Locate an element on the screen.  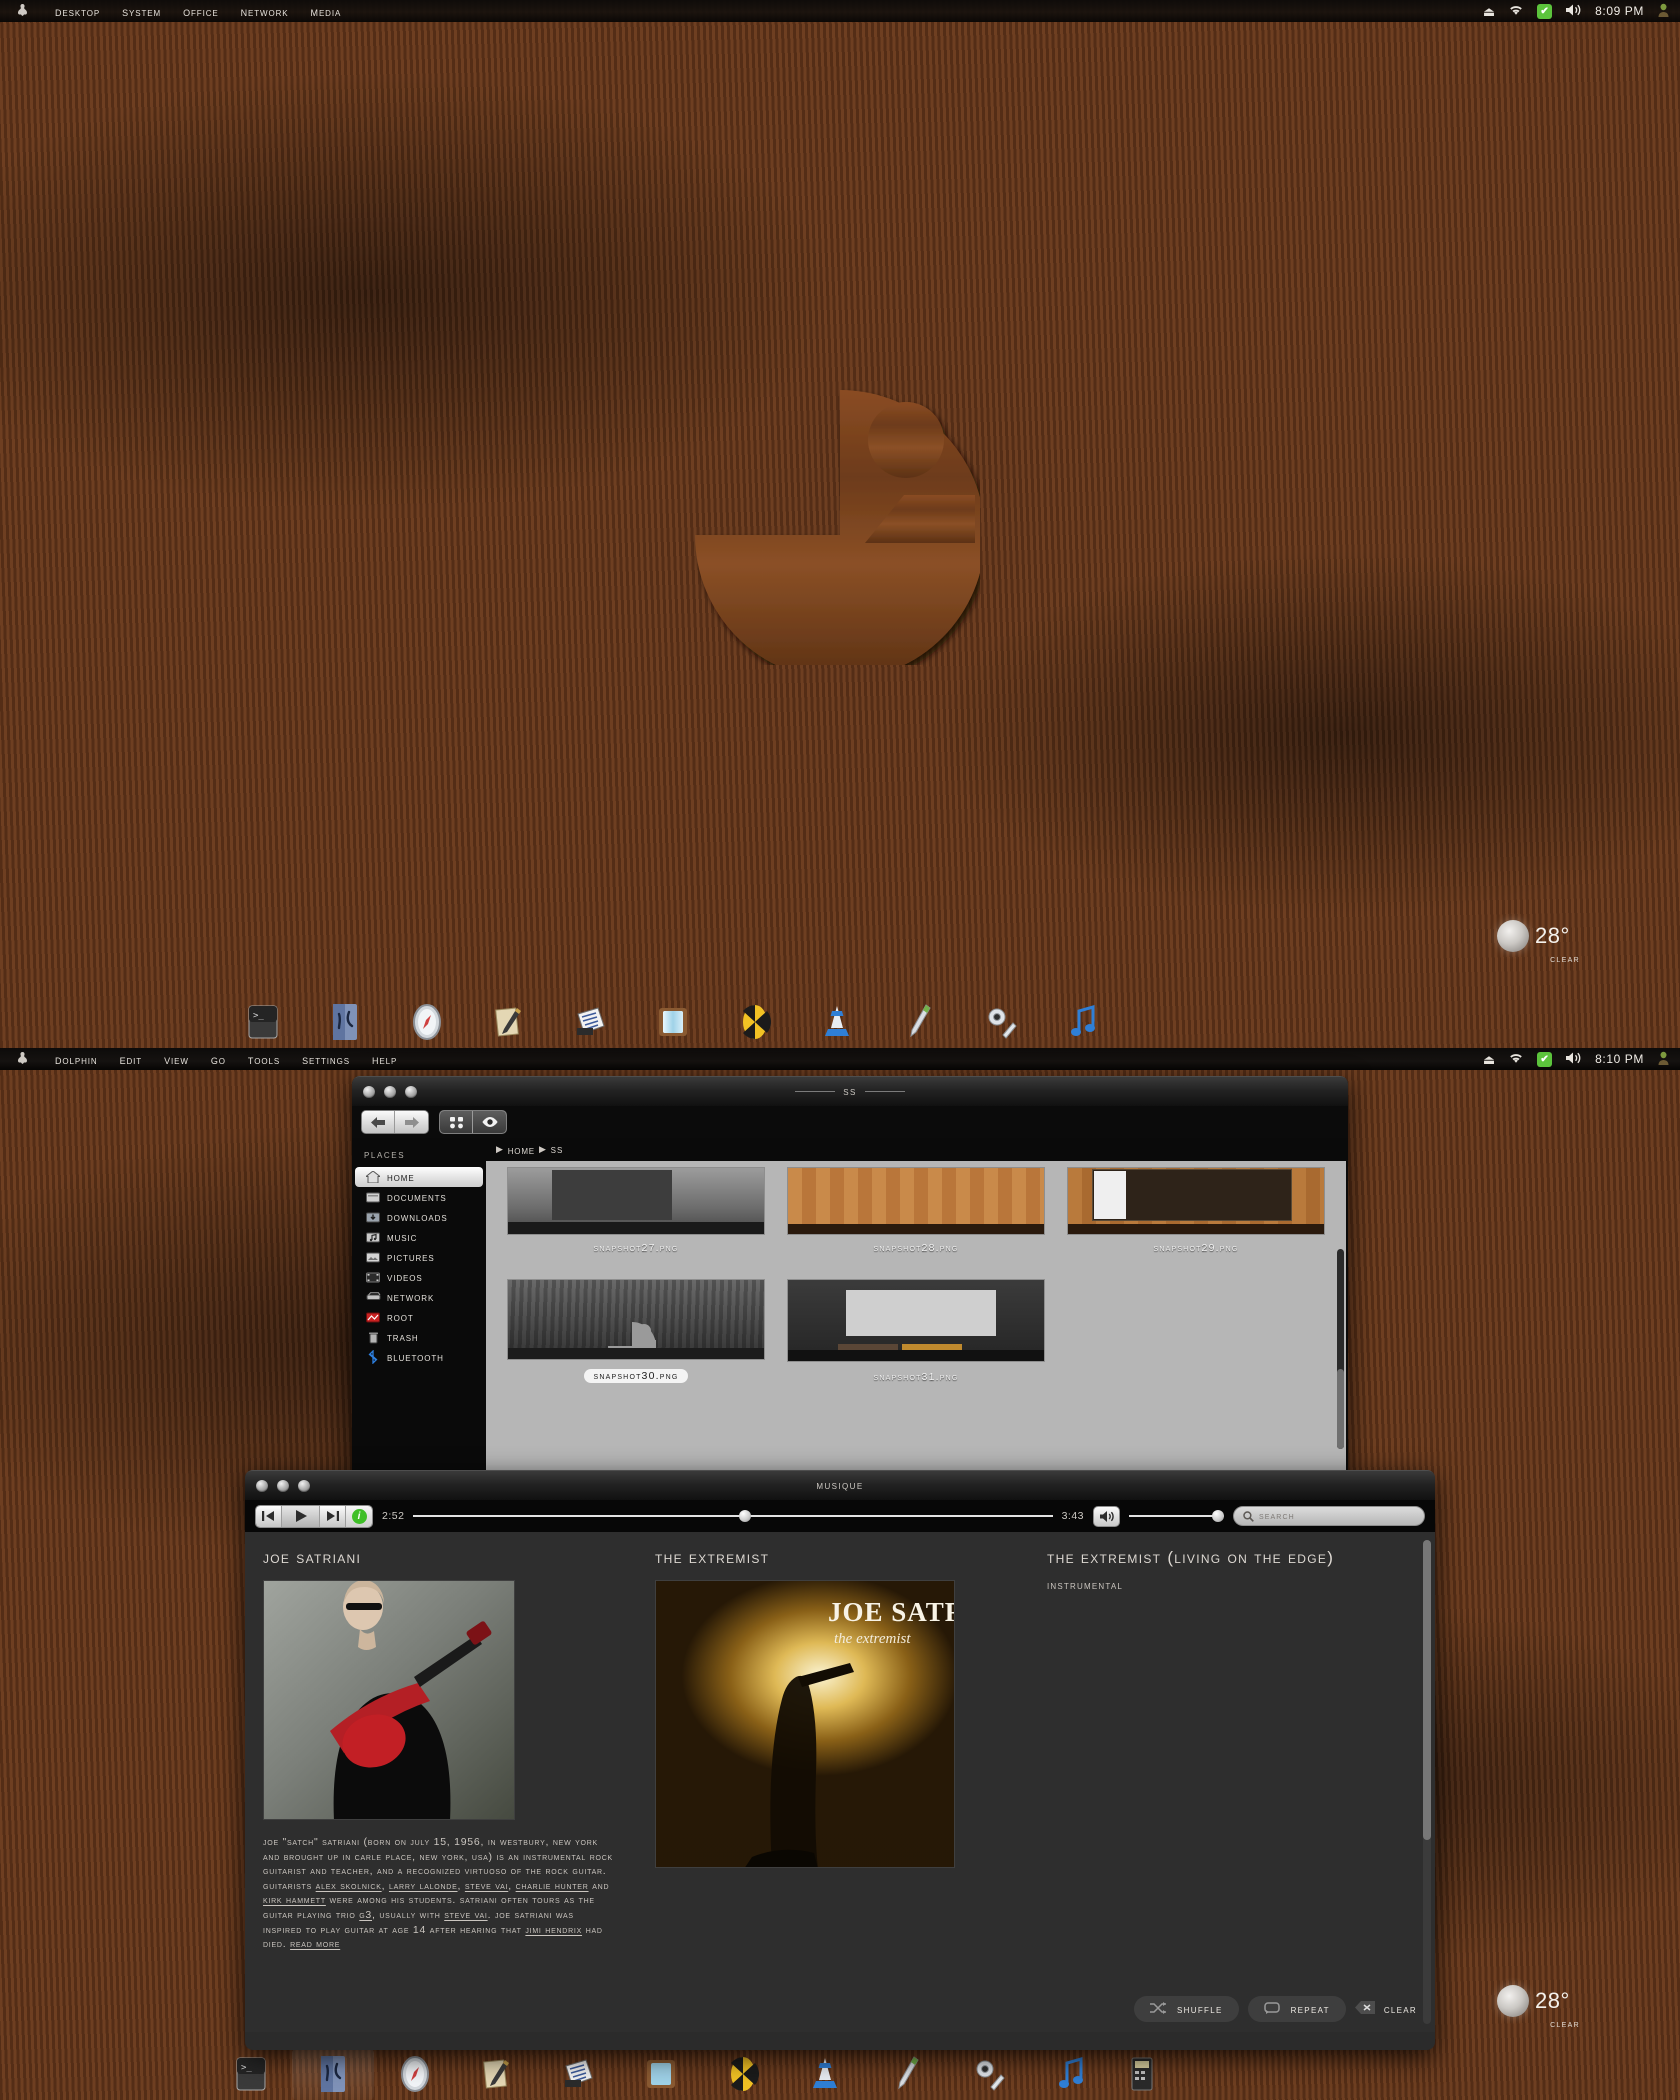
close-button is located at coordinates (262, 1485).